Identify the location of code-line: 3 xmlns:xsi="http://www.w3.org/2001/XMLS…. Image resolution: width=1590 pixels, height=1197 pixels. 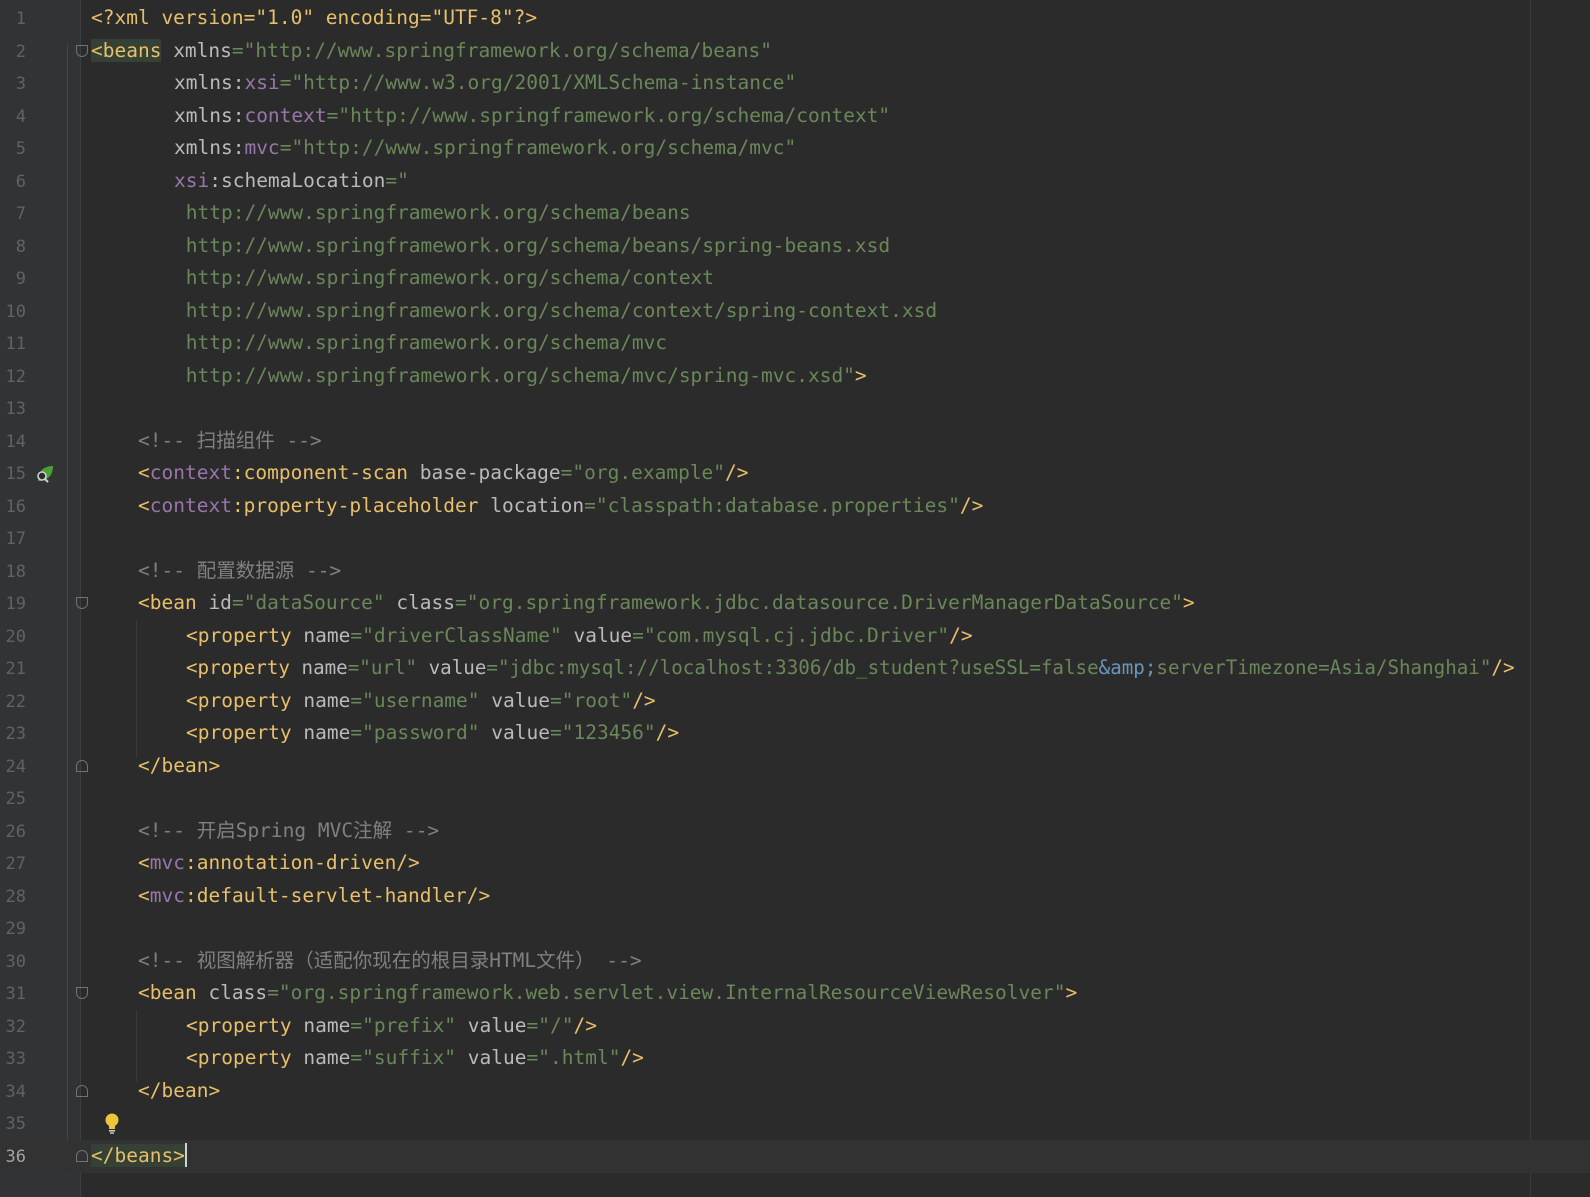
(795, 83).